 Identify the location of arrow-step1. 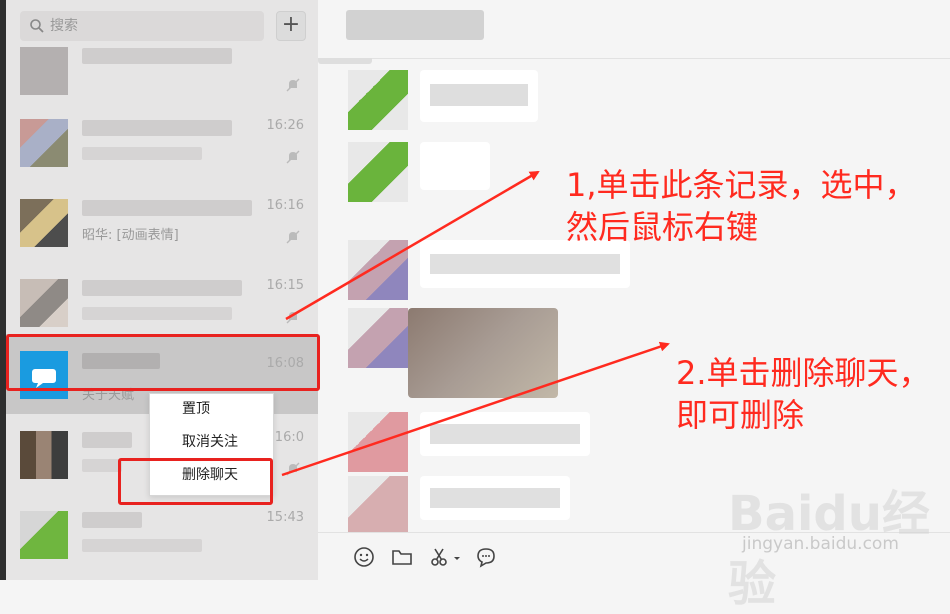
(412, 245).